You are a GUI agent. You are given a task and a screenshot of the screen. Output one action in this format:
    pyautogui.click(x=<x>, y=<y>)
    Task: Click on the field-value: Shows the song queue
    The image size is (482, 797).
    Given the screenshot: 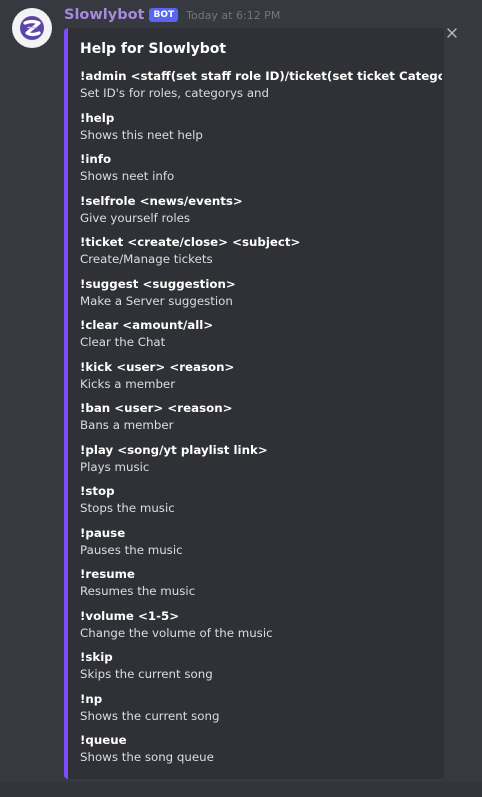 What is the action you would take?
    pyautogui.click(x=147, y=757)
    